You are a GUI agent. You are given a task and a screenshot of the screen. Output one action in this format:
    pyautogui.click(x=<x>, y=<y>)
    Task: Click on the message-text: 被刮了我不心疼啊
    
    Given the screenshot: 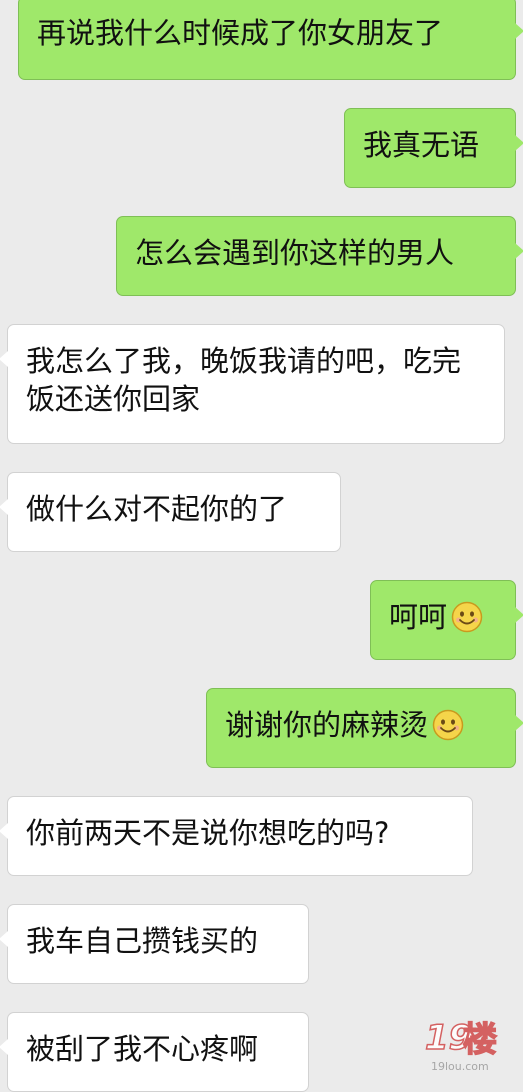 What is the action you would take?
    pyautogui.click(x=142, y=1049)
    